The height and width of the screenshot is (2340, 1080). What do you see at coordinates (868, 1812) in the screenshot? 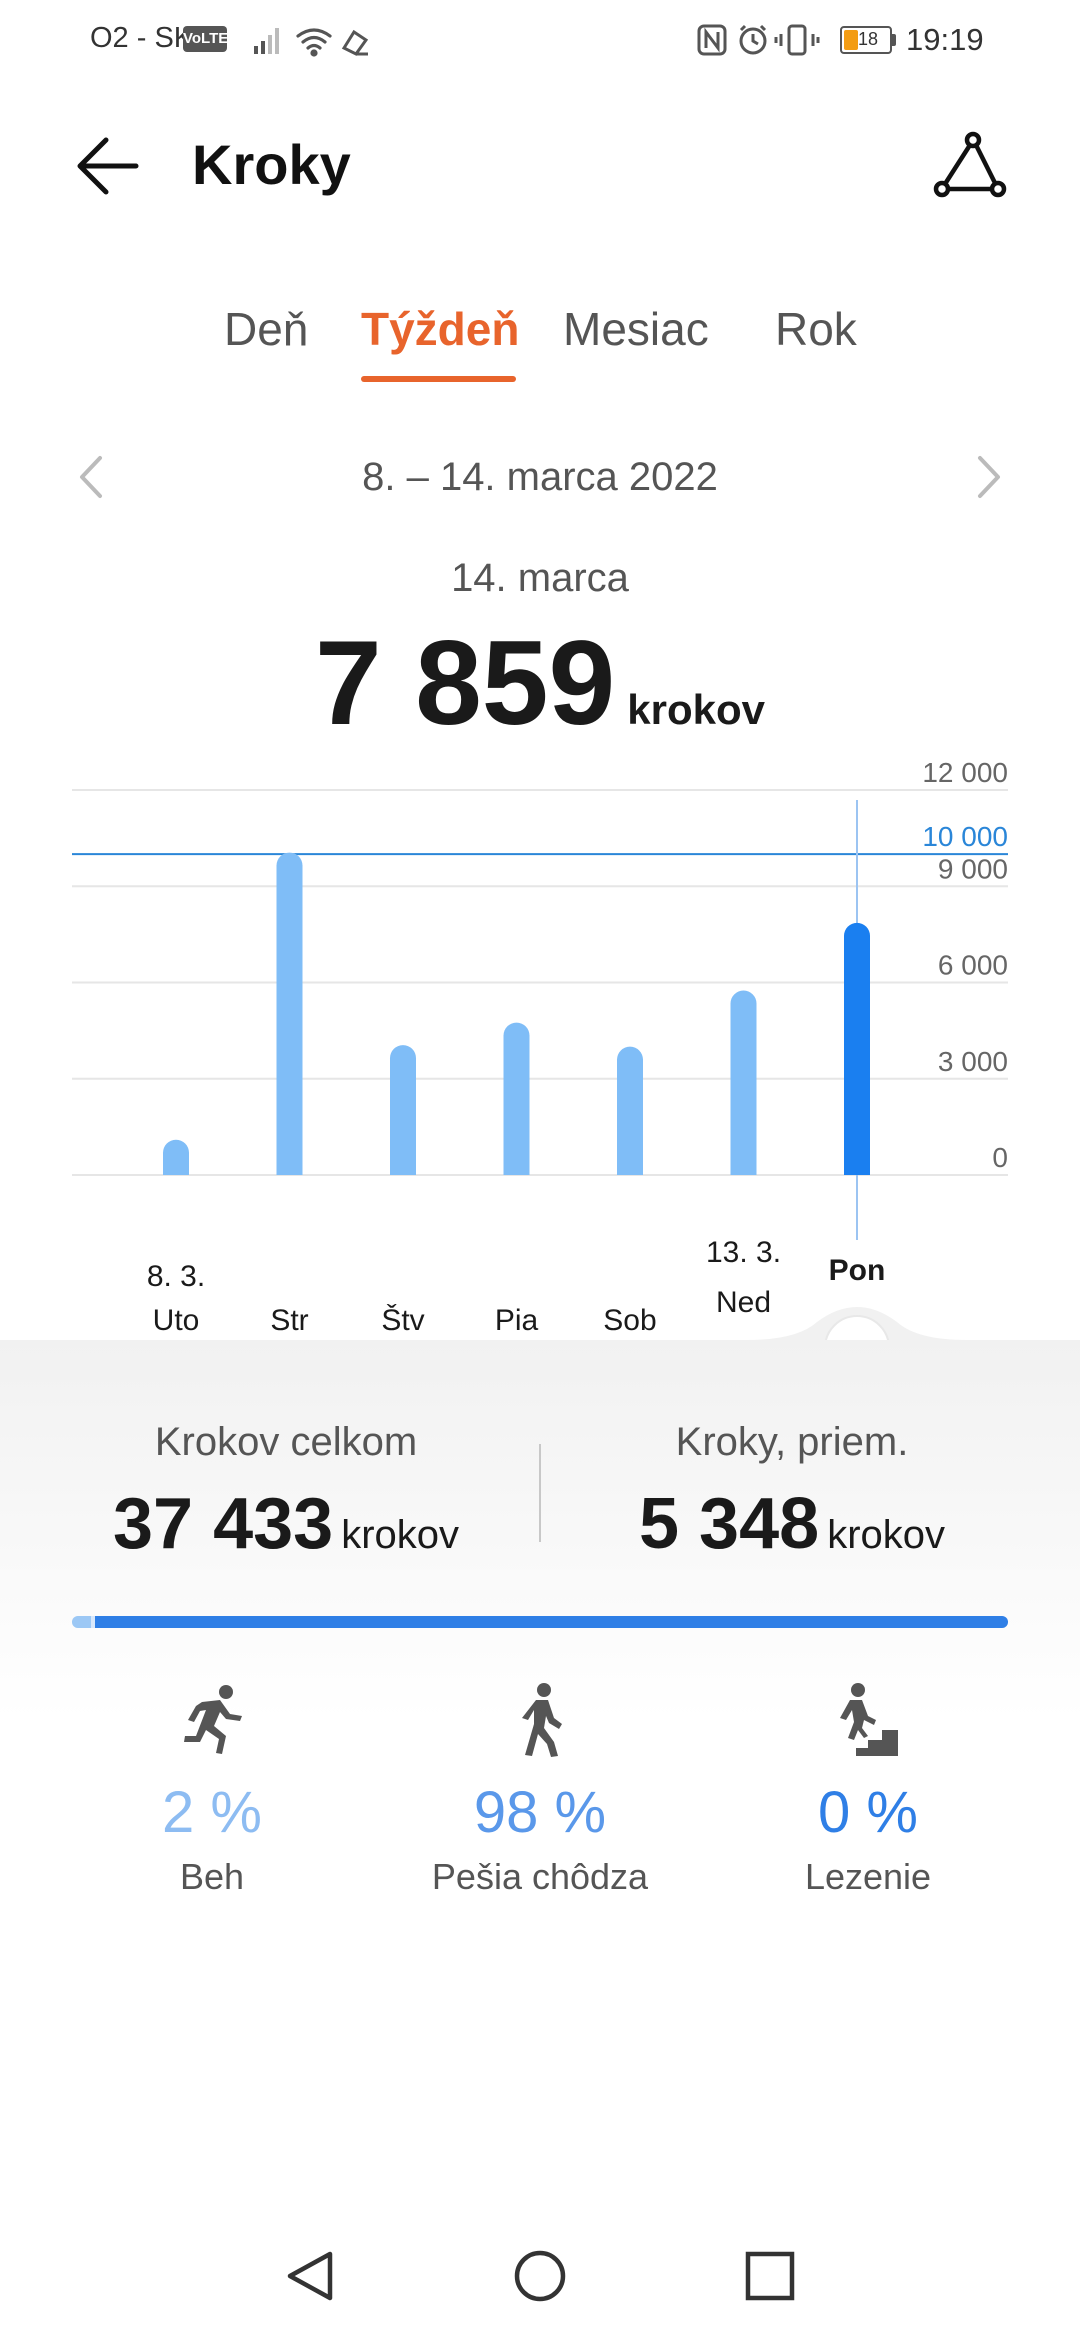
I see `climbing-percent: 0 %` at bounding box center [868, 1812].